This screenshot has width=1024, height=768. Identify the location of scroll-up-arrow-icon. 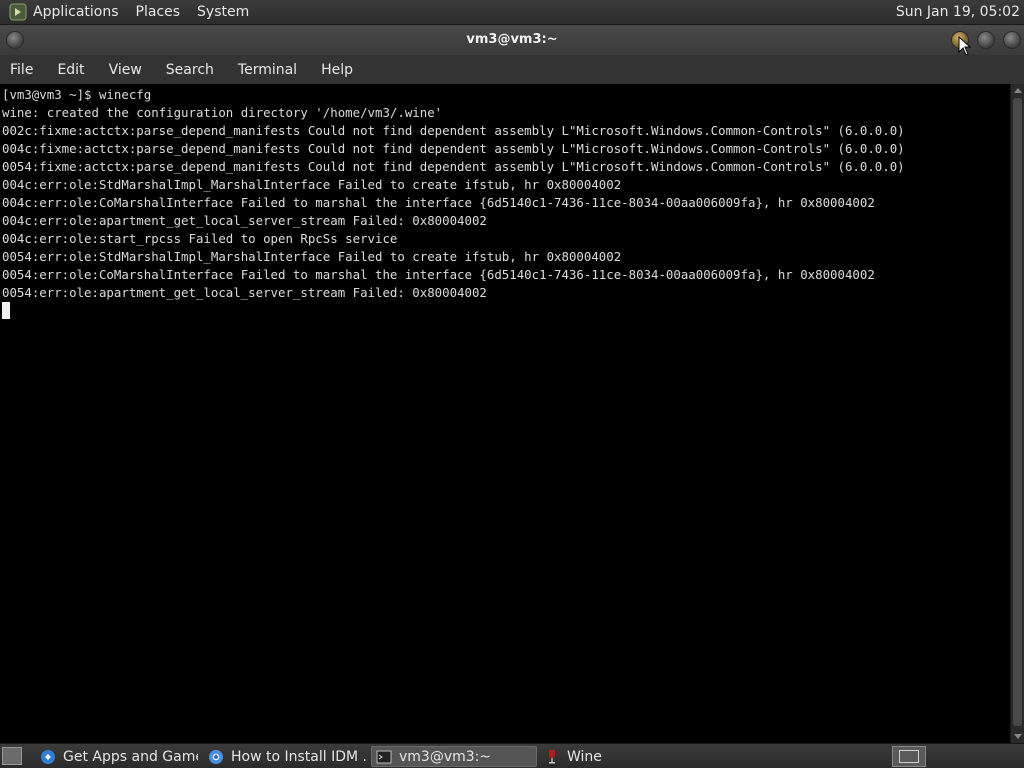
(1018, 90).